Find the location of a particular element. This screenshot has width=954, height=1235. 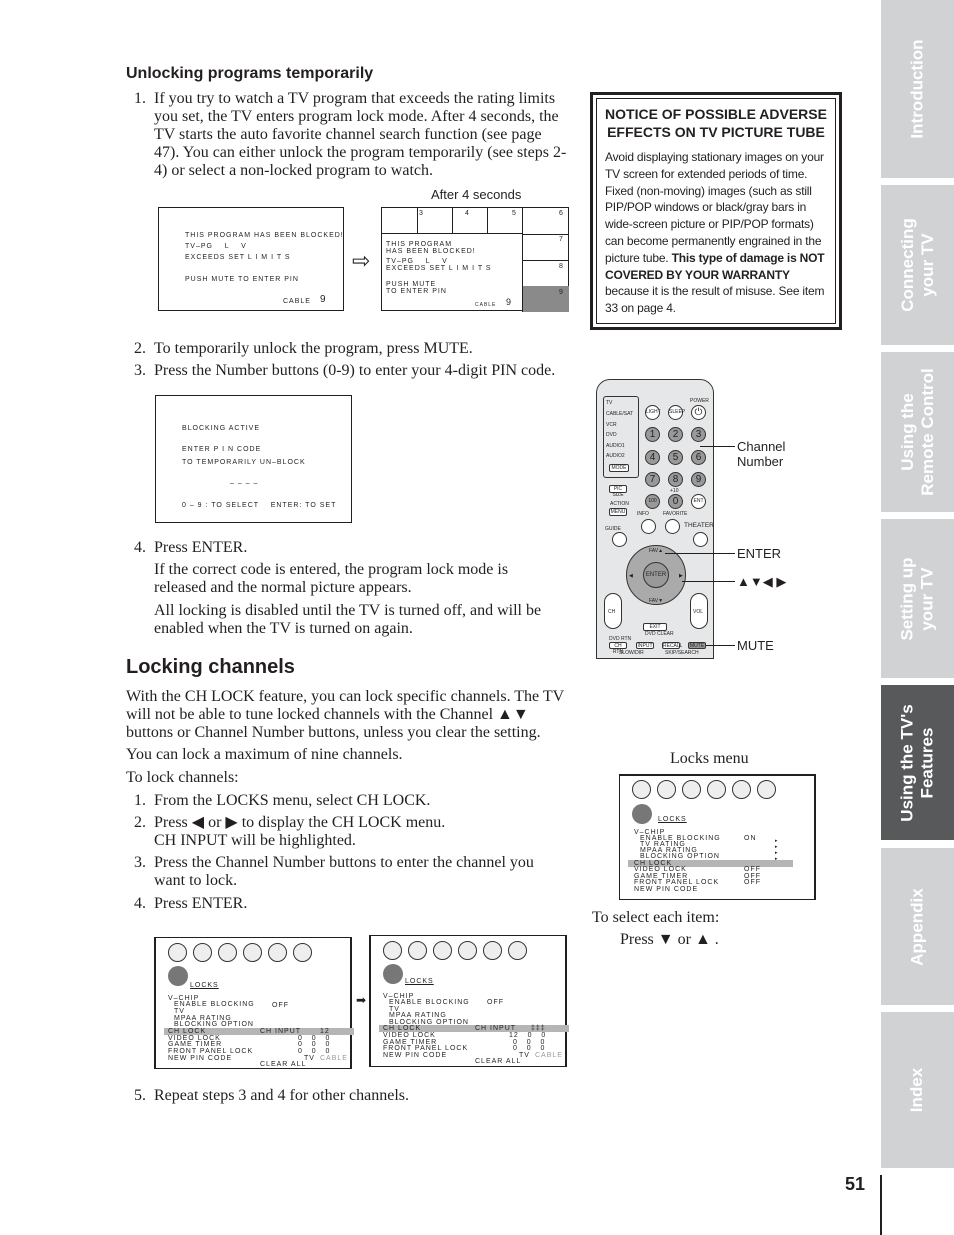

exit-button: EXIT is located at coordinates (655, 627).